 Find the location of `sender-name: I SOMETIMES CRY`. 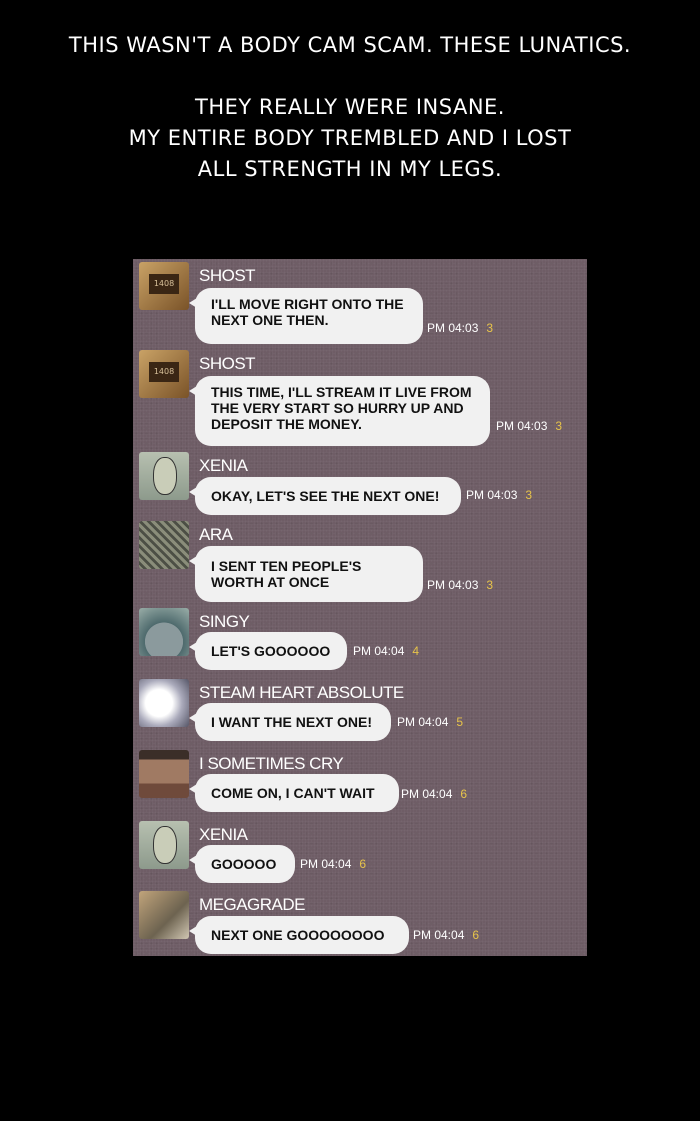

sender-name: I SOMETIMES CRY is located at coordinates (271, 763).